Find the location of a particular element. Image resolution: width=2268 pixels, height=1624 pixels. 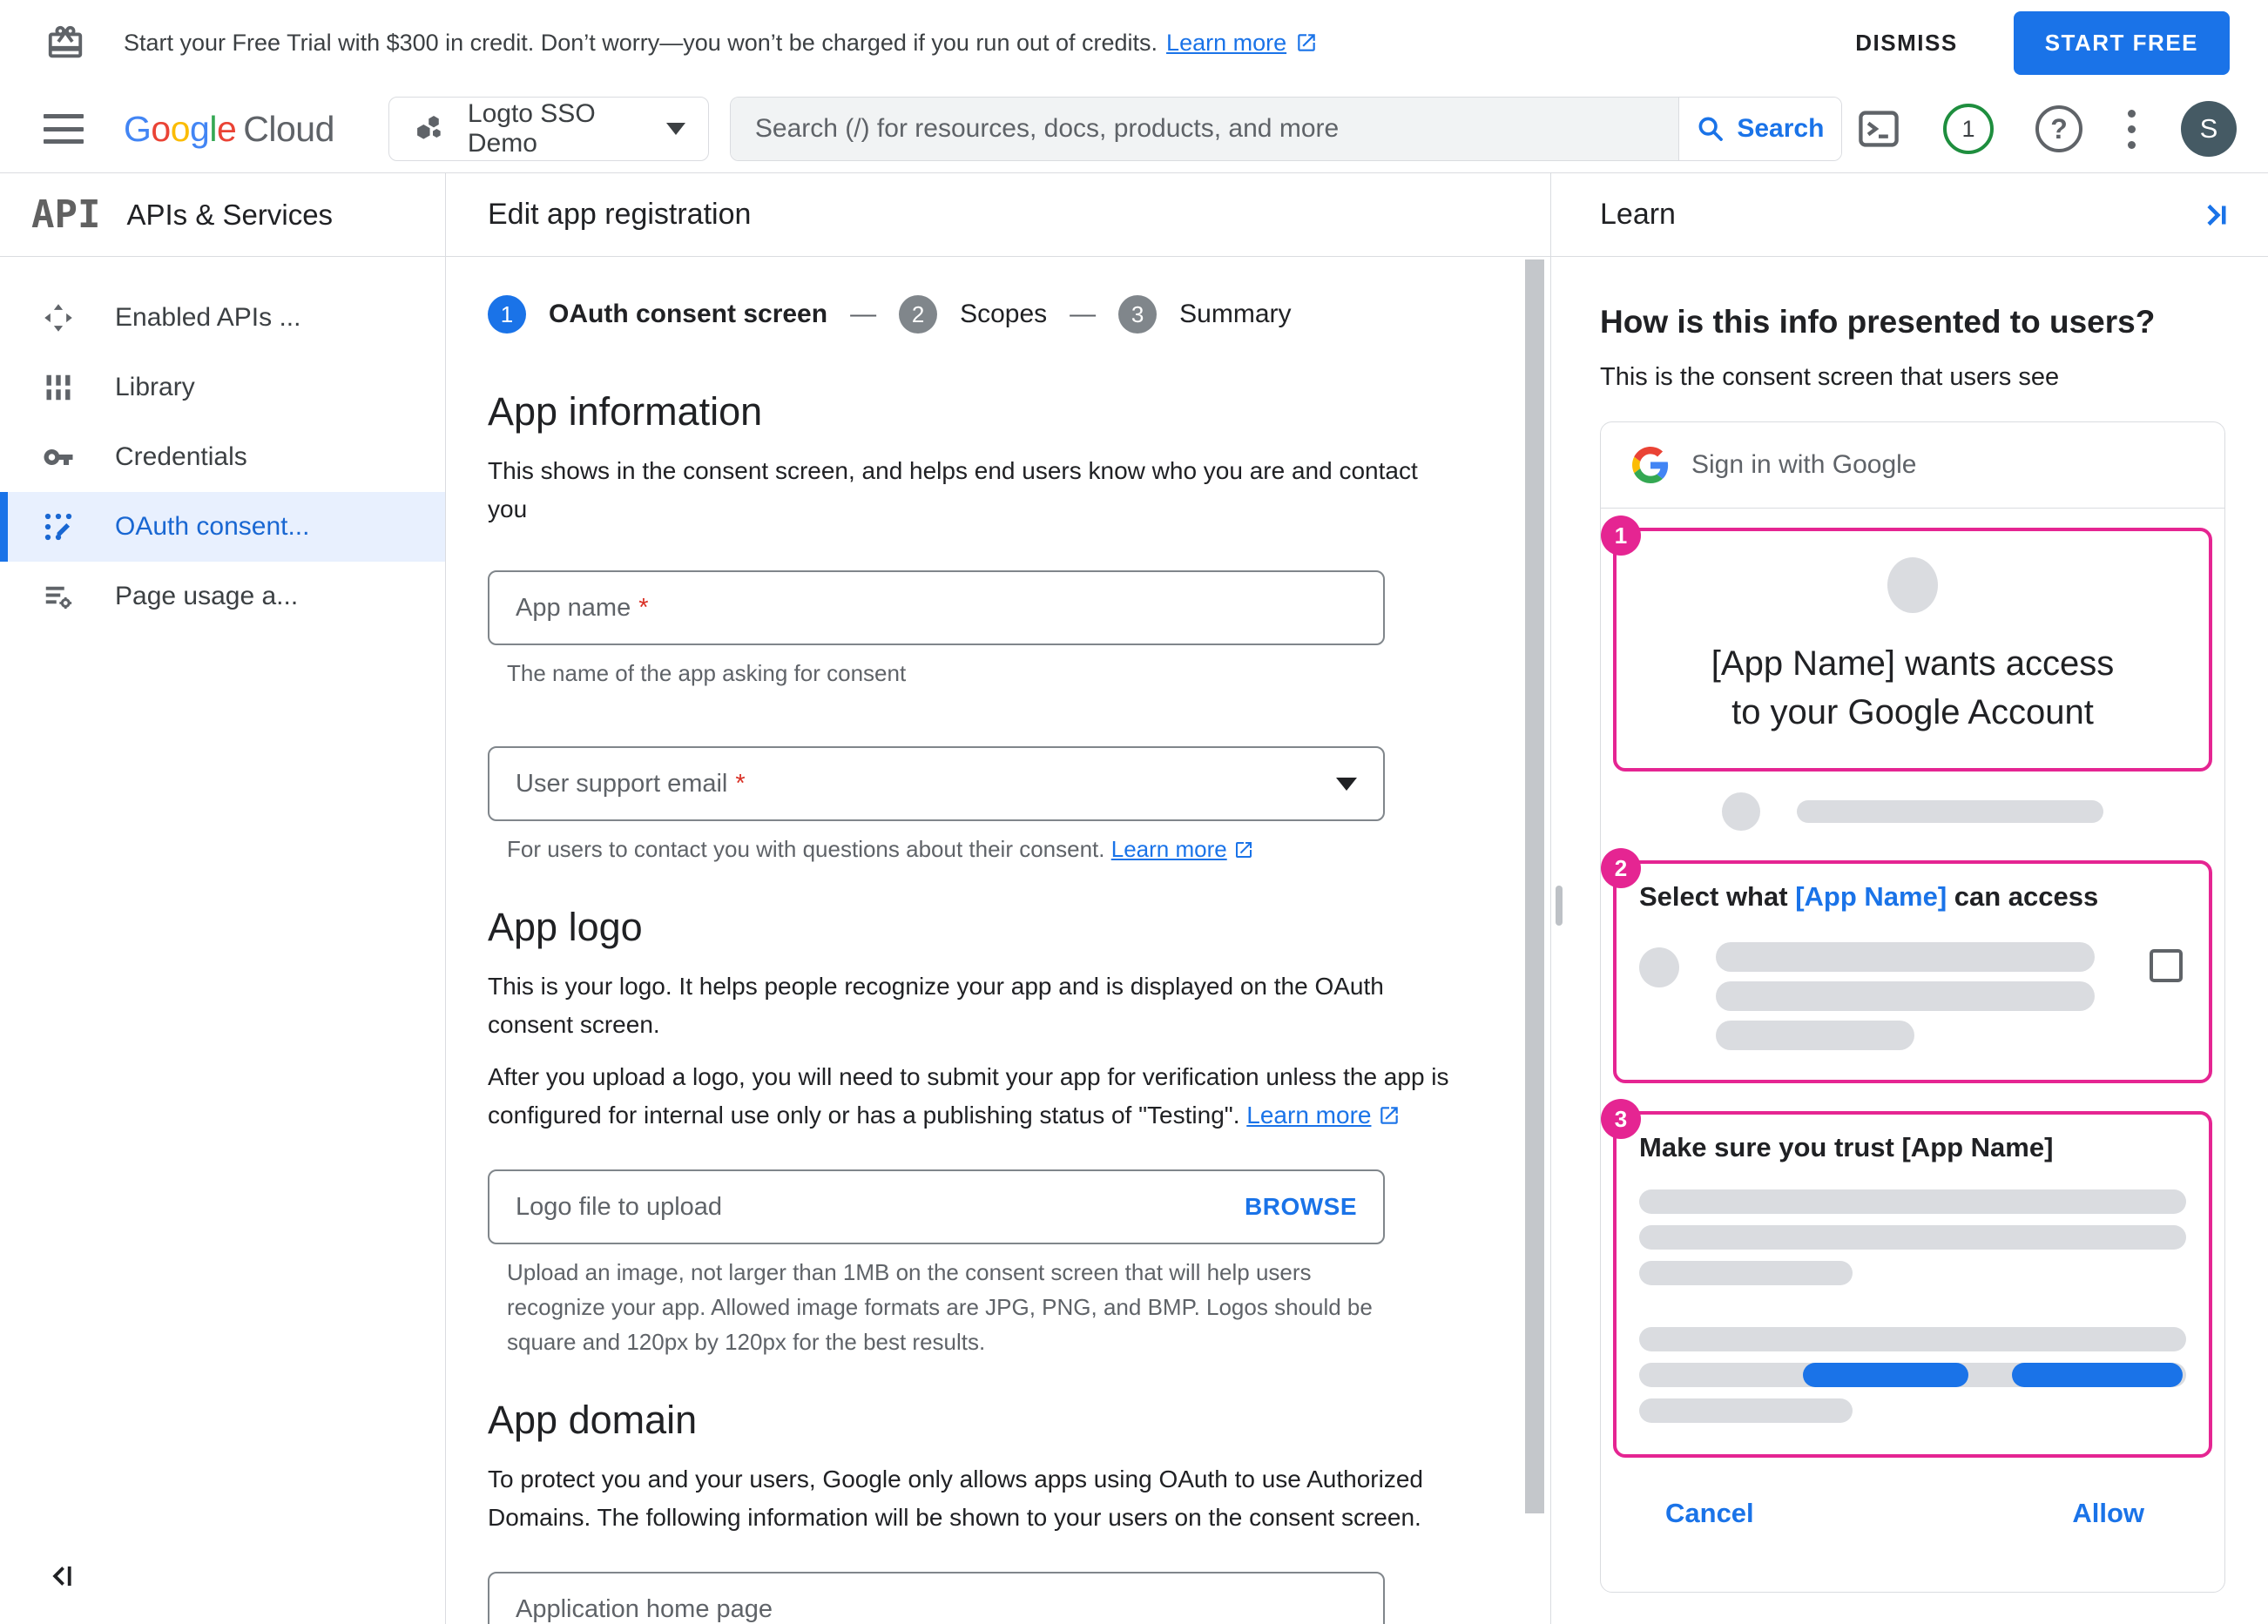

logo-upload-field: Logo file to upload BROWSE is located at coordinates (936, 1207).